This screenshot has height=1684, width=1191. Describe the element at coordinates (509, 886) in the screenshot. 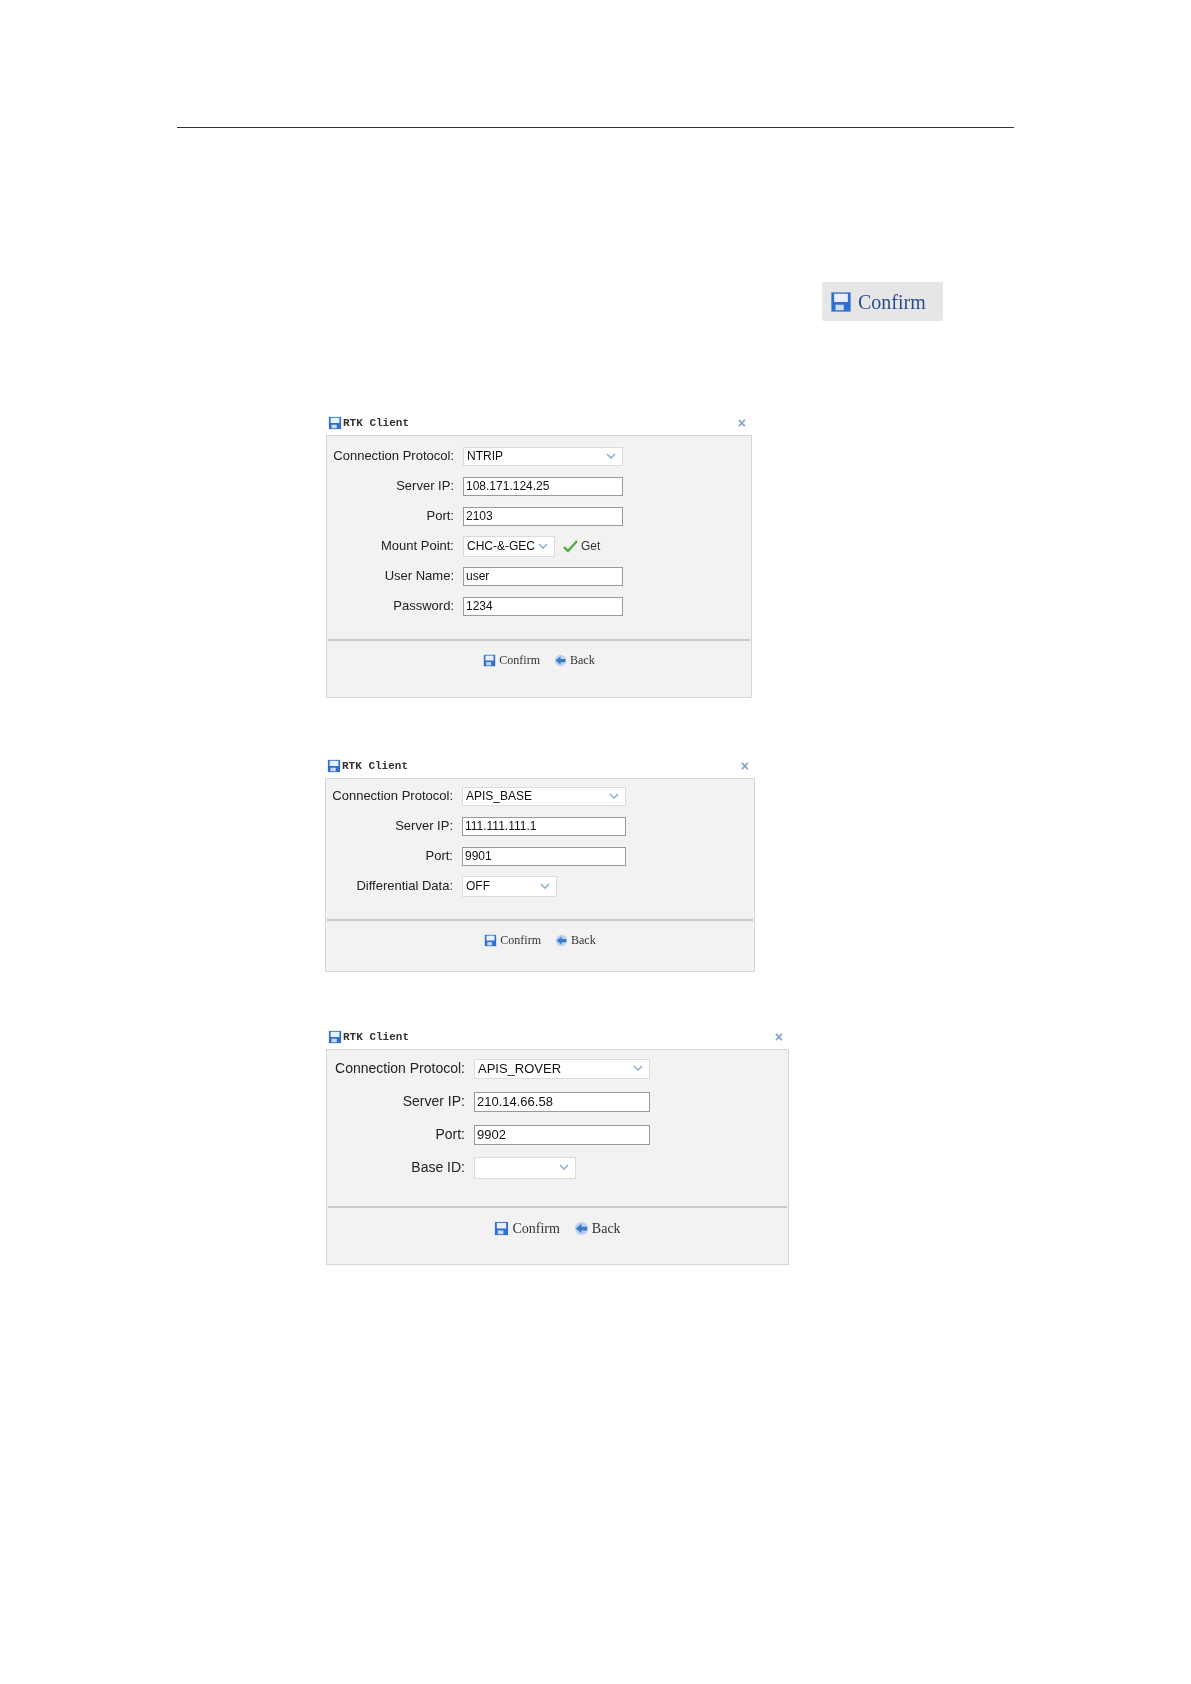

I see `dropdown-field: OFF` at that location.